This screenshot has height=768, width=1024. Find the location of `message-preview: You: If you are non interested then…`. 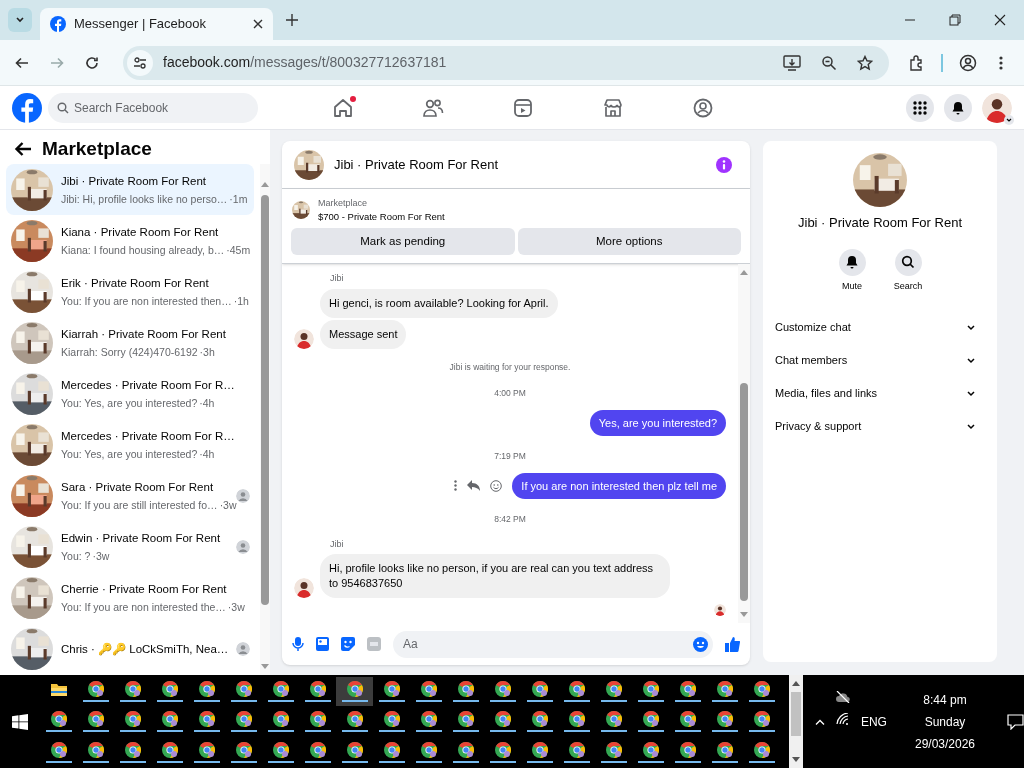

message-preview: You: If you are non interested then… is located at coordinates (146, 301).